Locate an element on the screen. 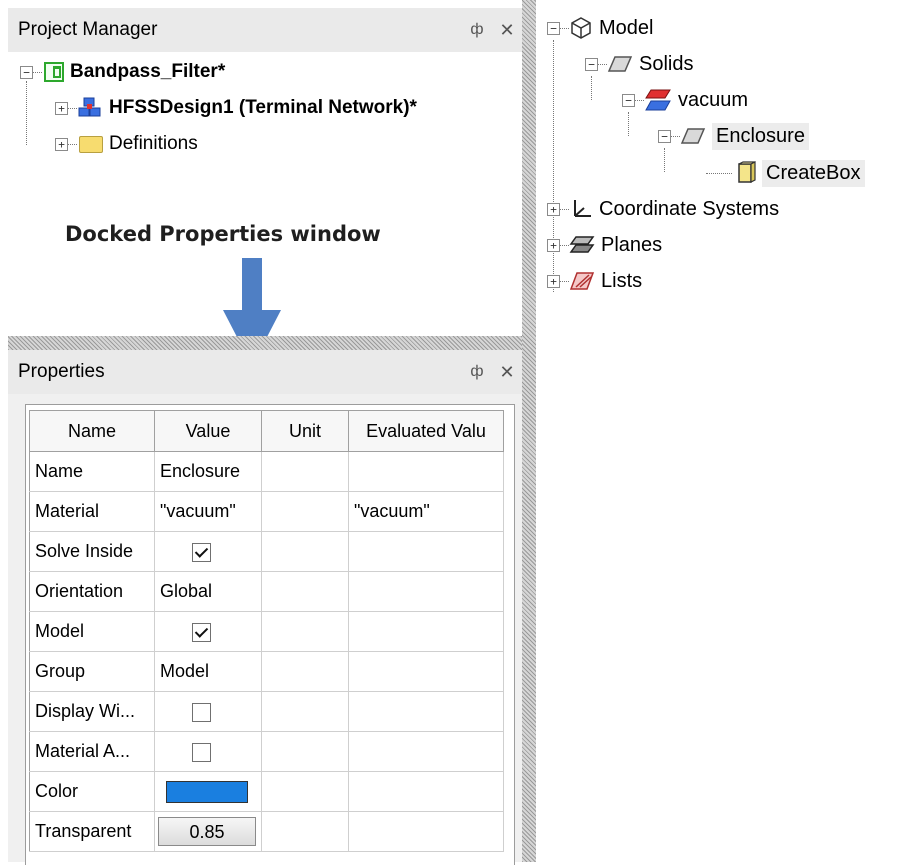 This screenshot has width=899, height=865. table-row: Color is located at coordinates (266, 791).